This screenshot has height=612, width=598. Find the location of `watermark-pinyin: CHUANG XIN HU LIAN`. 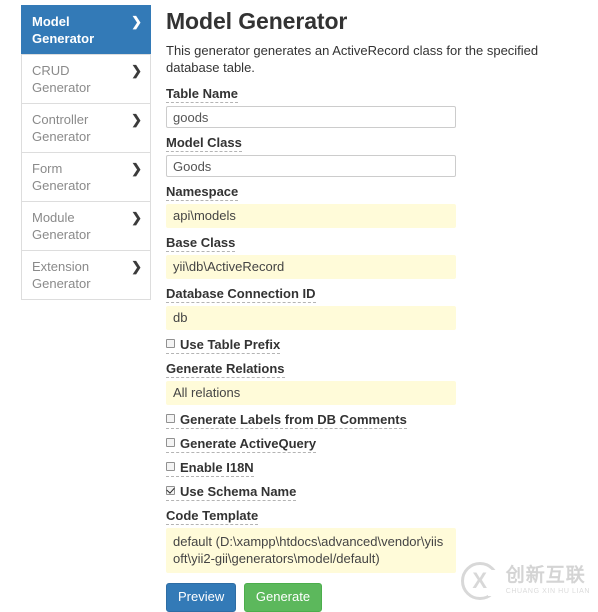

watermark-pinyin: CHUANG XIN HU LIAN is located at coordinates (547, 592).